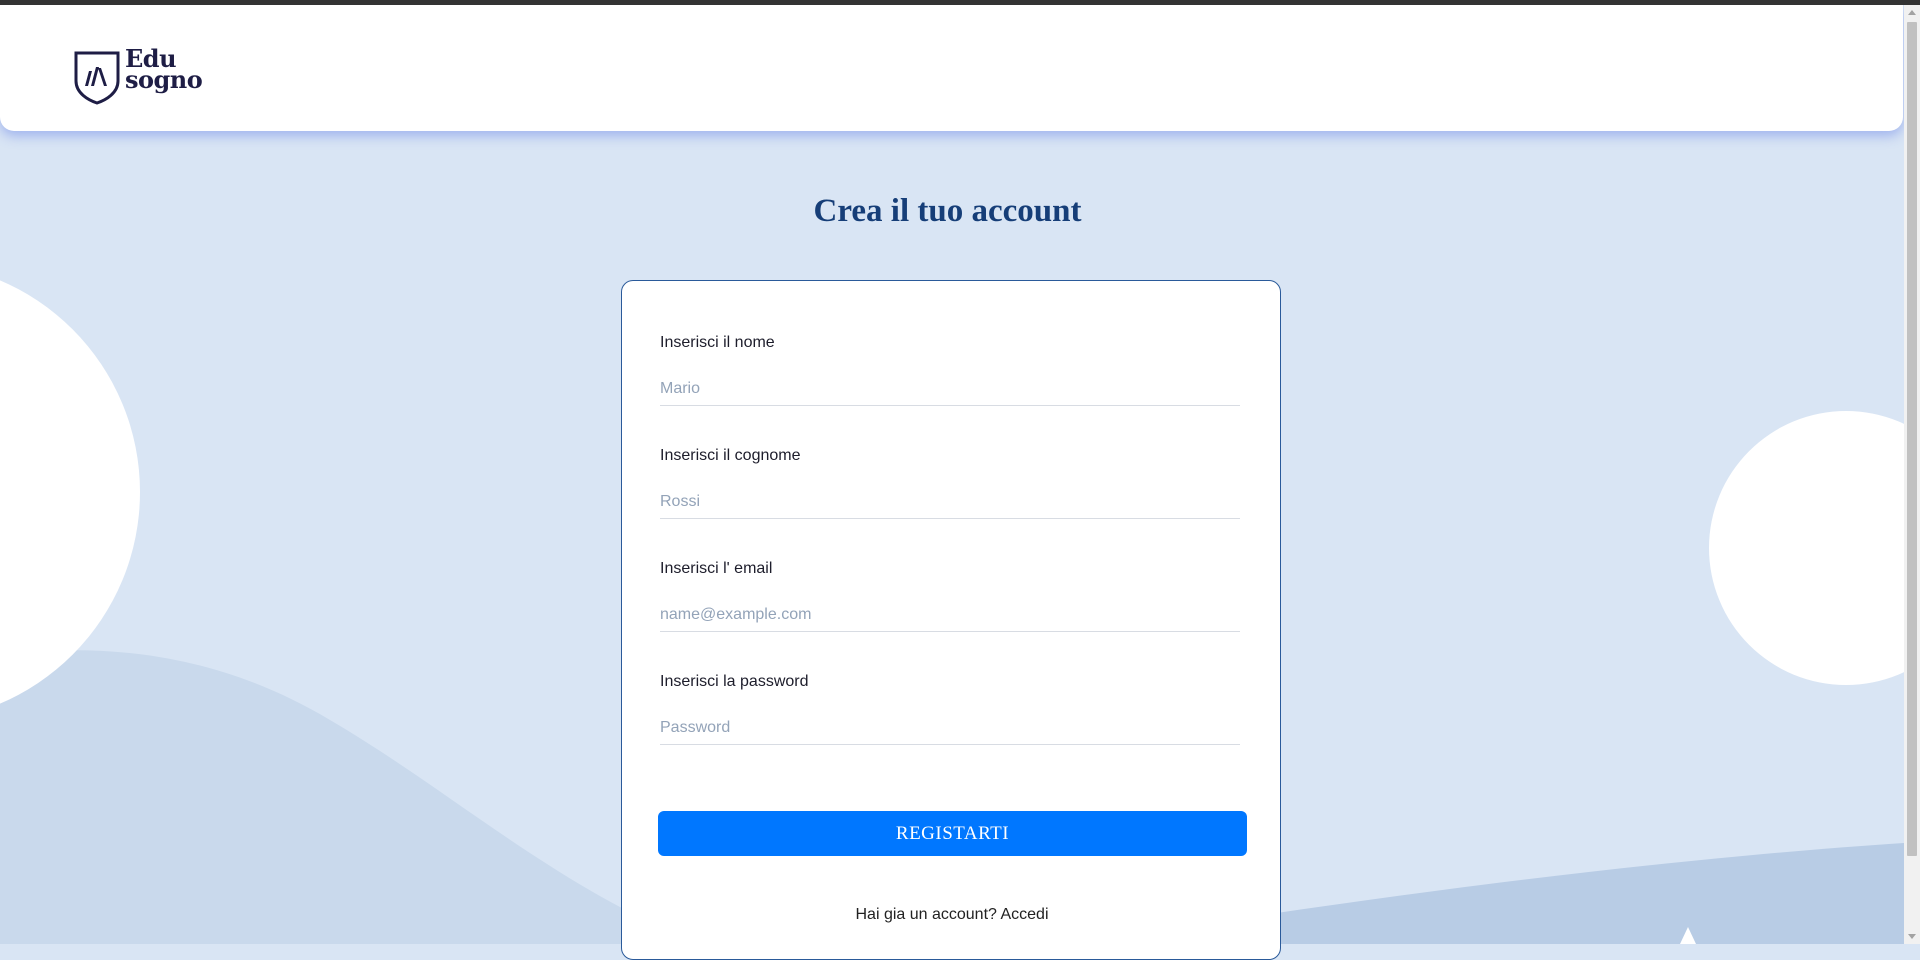 This screenshot has height=960, width=1920. What do you see at coordinates (1582, 893) in the screenshot?
I see `background-wave-right` at bounding box center [1582, 893].